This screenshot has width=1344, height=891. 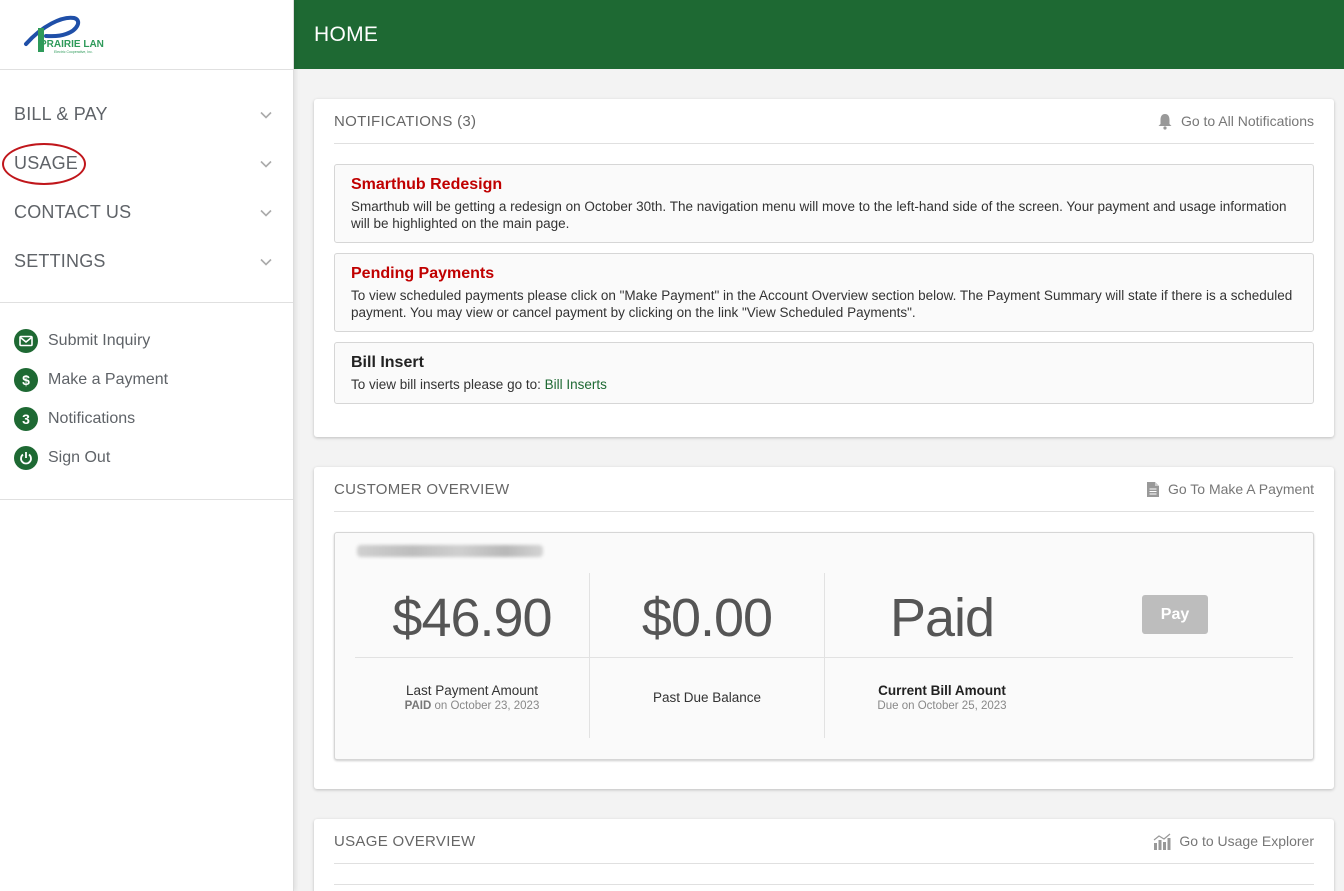 I want to click on current-bill-status: Paid, so click(x=942, y=618).